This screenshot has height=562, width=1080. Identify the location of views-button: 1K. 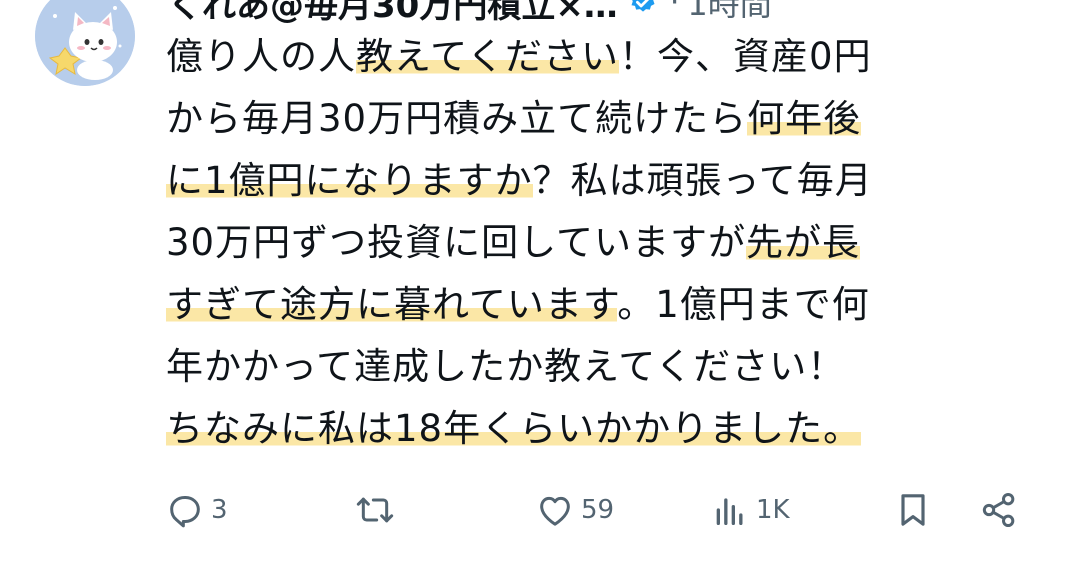
(750, 510).